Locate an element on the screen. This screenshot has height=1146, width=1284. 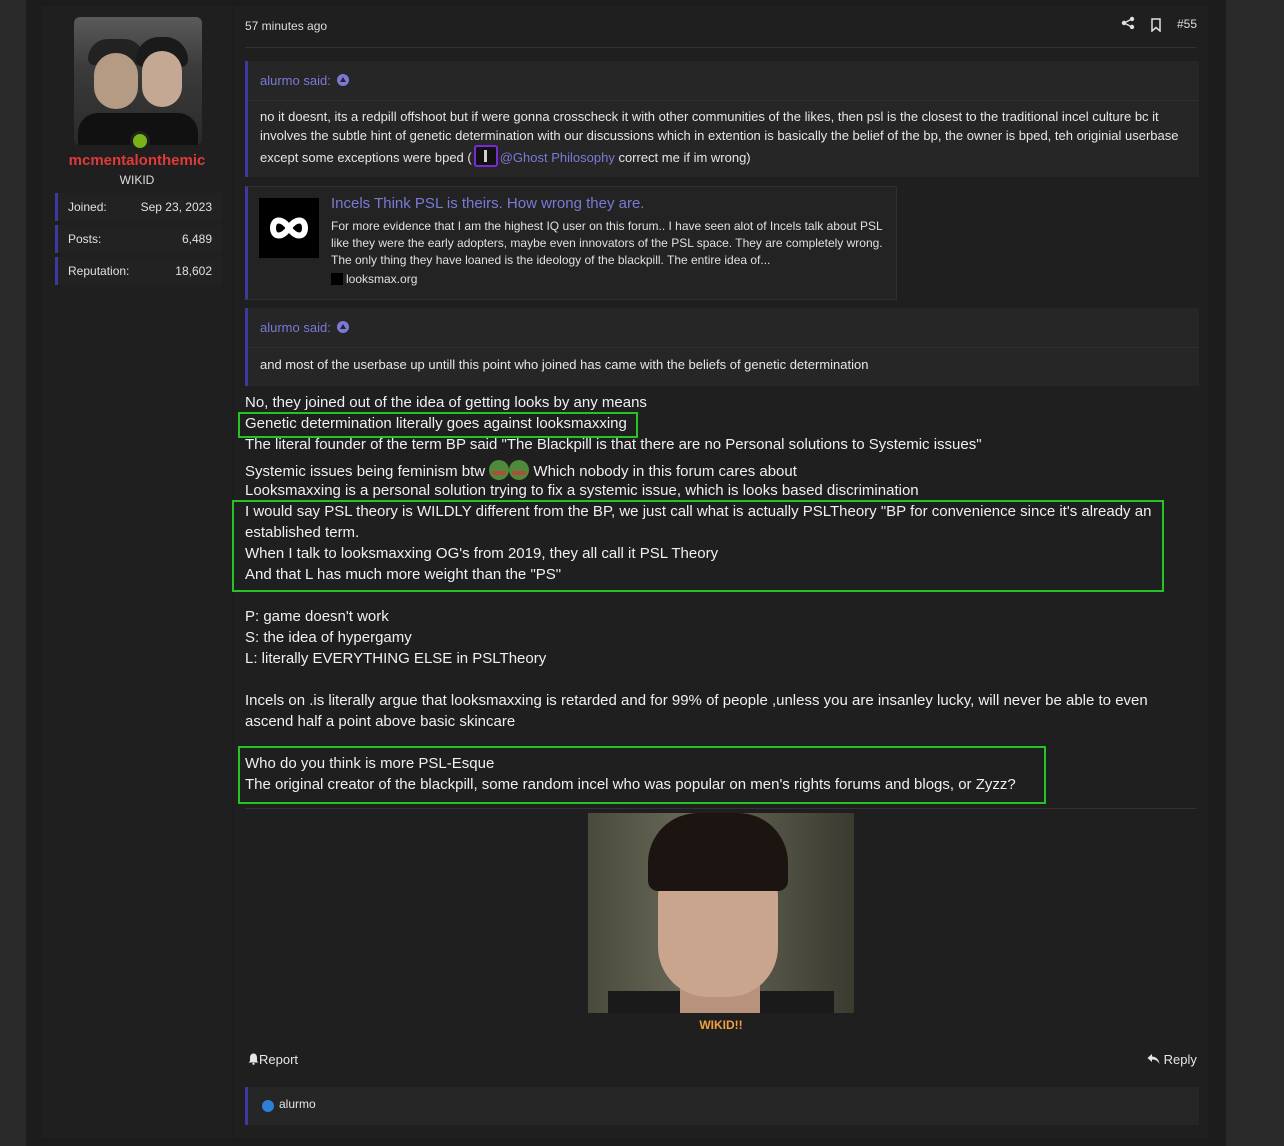
post-number-link: #55 is located at coordinates (1187, 24).